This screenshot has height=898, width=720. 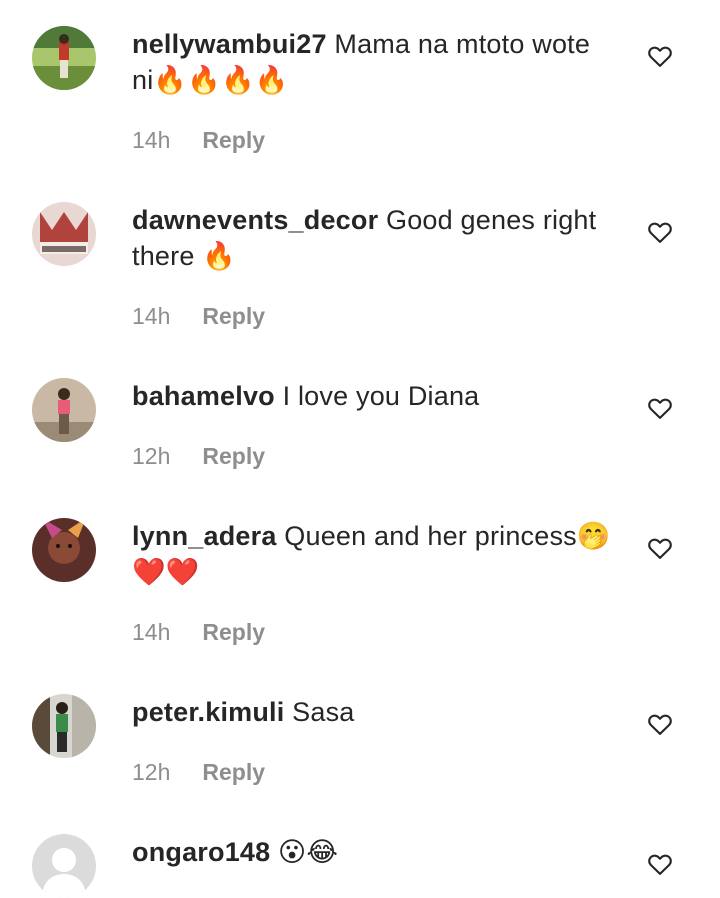 I want to click on decor-photo-icon, so click(x=64, y=234).